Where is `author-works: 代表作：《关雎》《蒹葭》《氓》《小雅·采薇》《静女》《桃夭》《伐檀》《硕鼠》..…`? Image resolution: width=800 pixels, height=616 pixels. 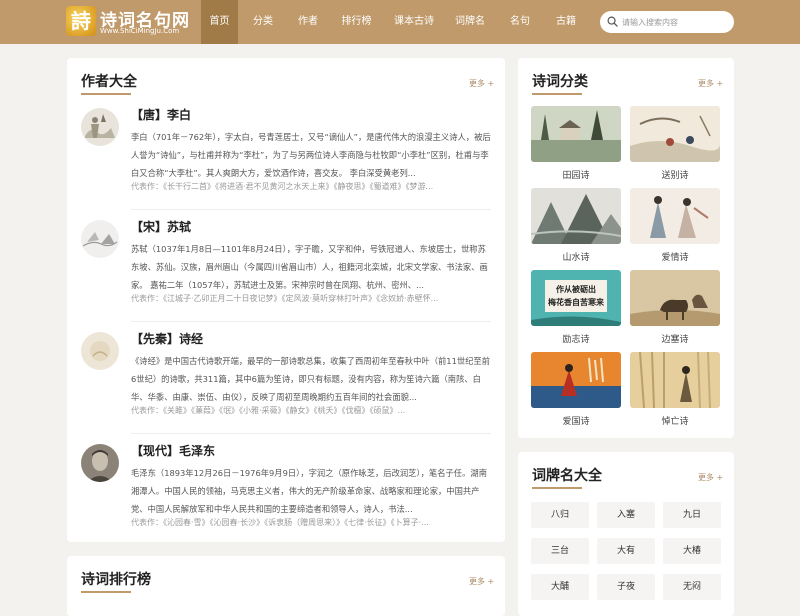
author-works: 代表作：《关雎》《蒹葭》《氓》《小雅·采薇》《静女》《桃夭》《伐檀》《硕鼠》..… is located at coordinates (312, 410).